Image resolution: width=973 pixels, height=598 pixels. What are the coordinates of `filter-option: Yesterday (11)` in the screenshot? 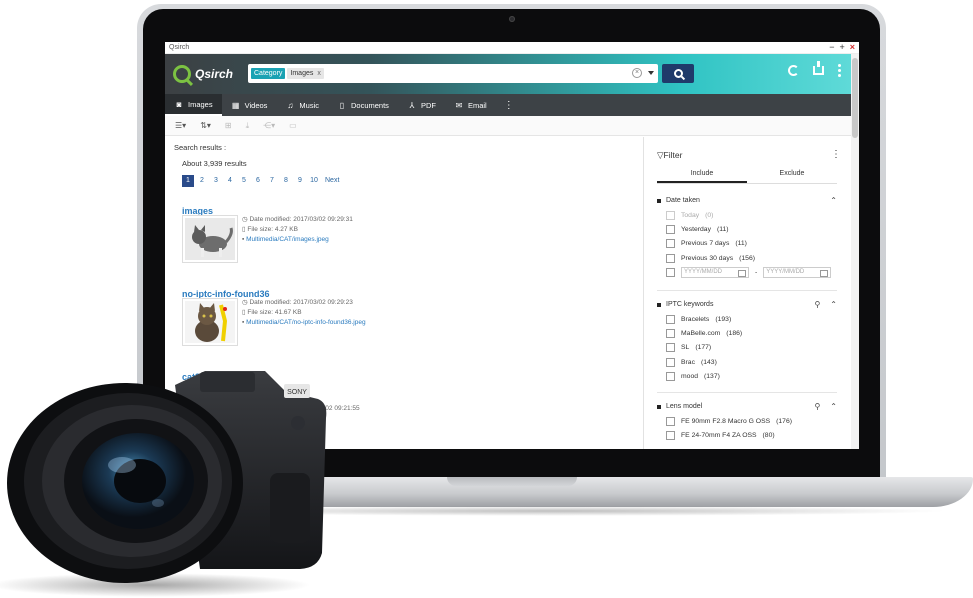 It's located at (751, 229).